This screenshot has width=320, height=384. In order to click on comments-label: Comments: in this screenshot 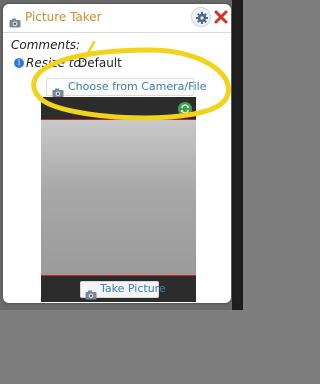, I will do `click(46, 45)`.